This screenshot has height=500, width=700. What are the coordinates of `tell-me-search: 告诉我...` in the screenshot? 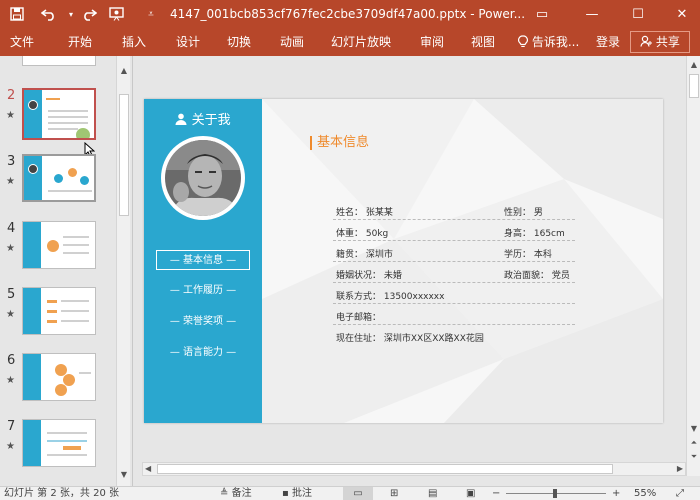 It's located at (548, 42).